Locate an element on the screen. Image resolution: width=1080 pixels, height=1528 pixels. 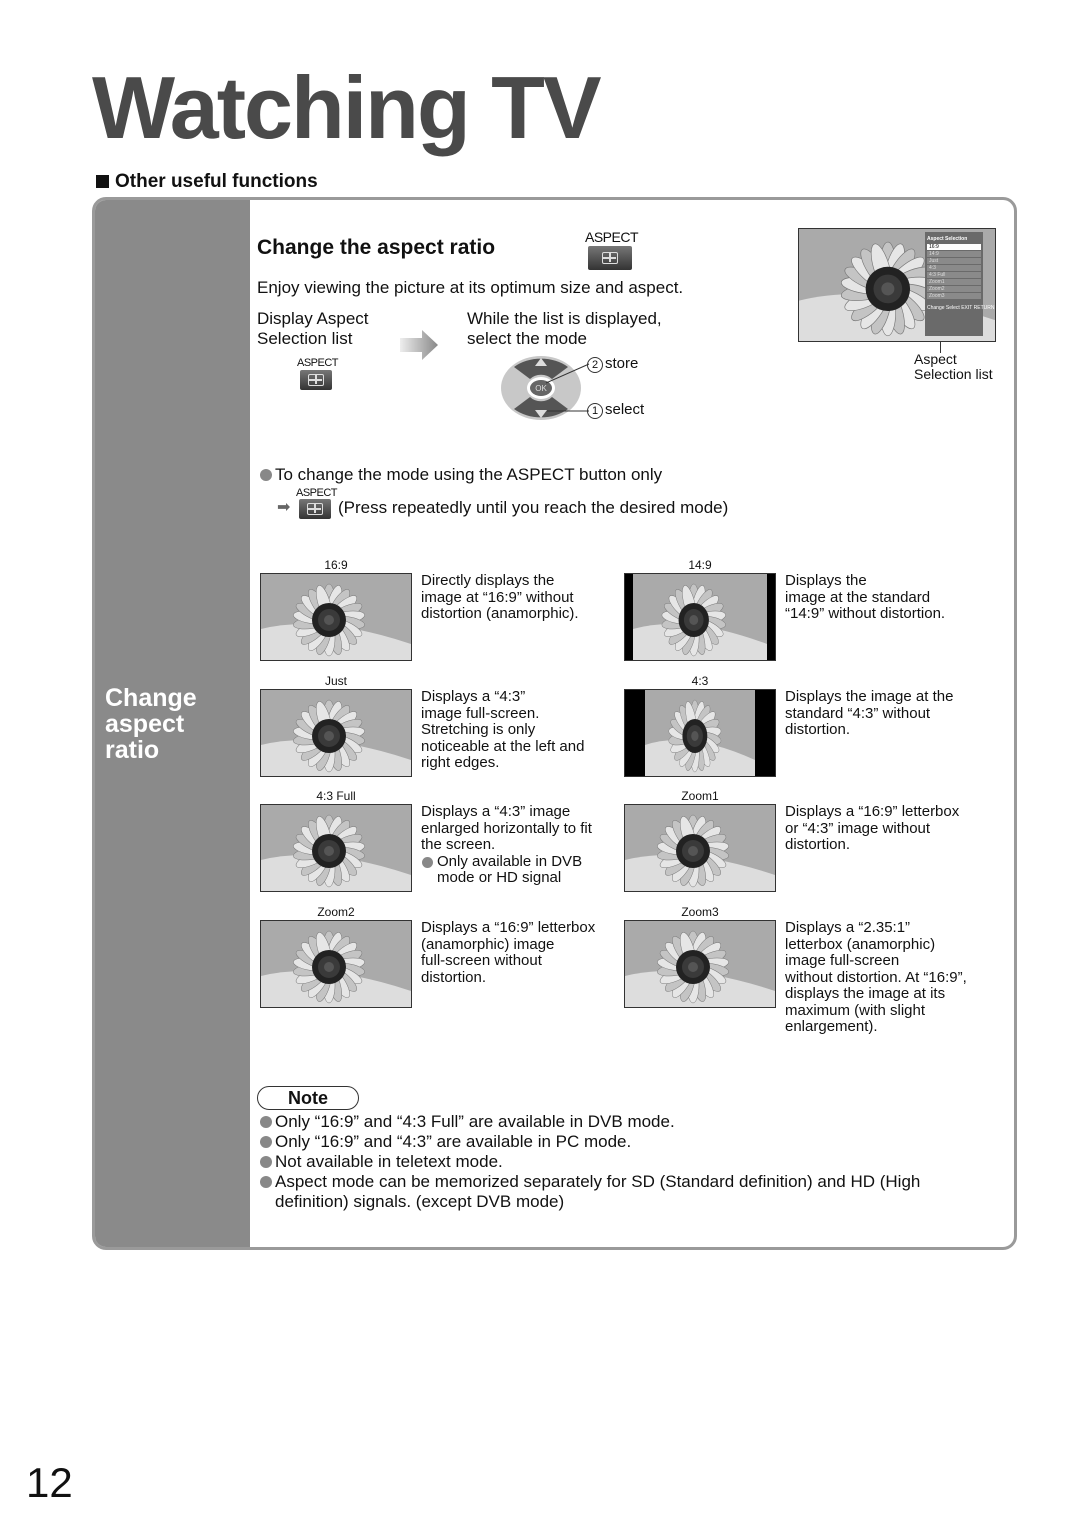
menu-item: Zoom2 is located at coordinates (954, 289).